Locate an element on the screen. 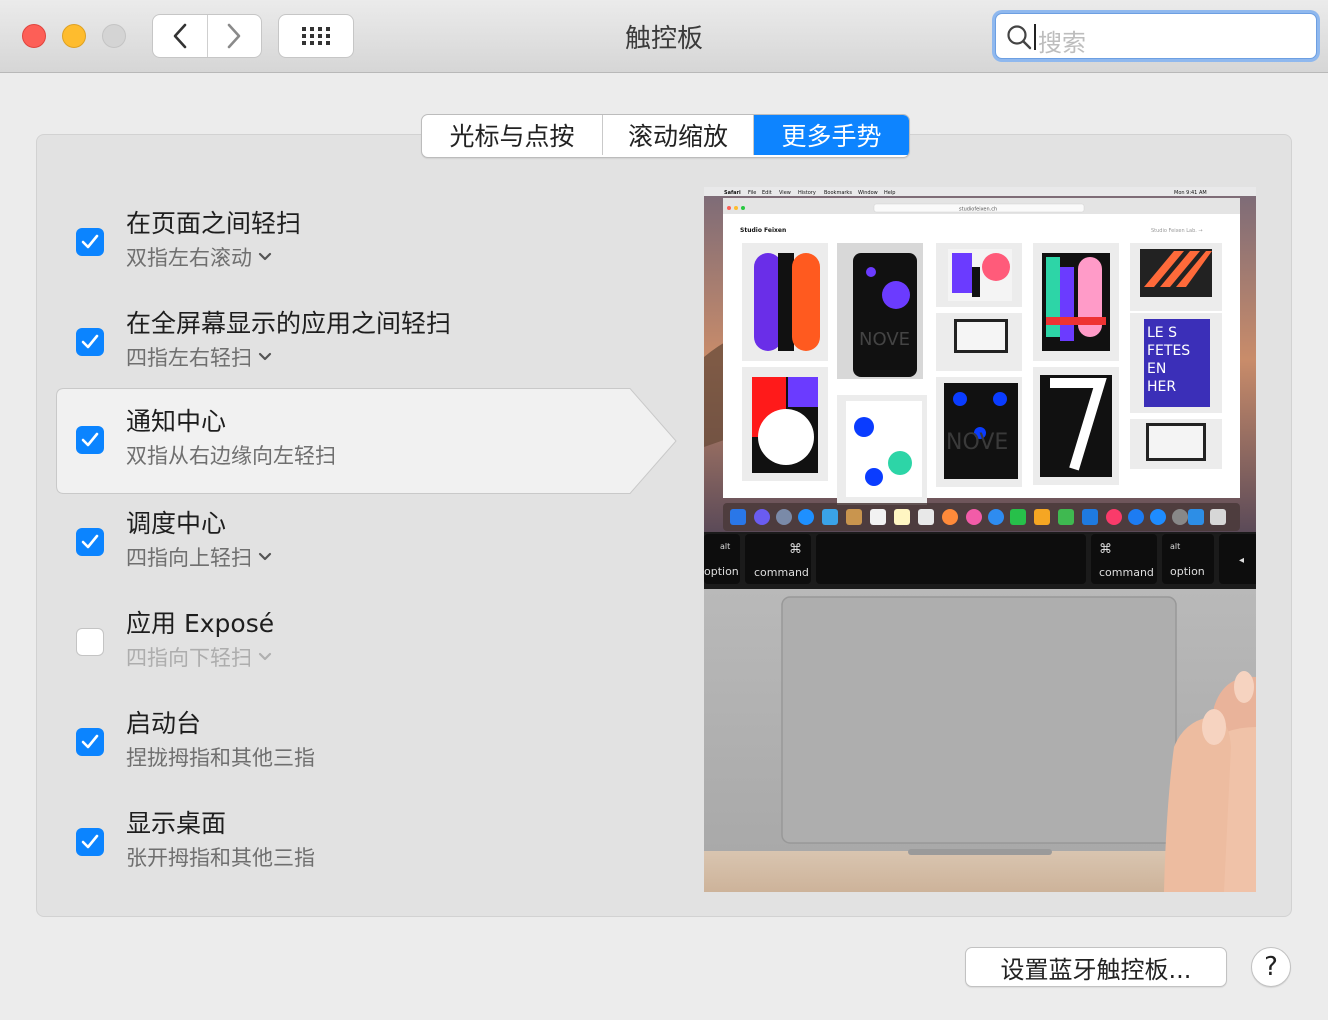  preview-menu-app: Safari is located at coordinates (732, 193).